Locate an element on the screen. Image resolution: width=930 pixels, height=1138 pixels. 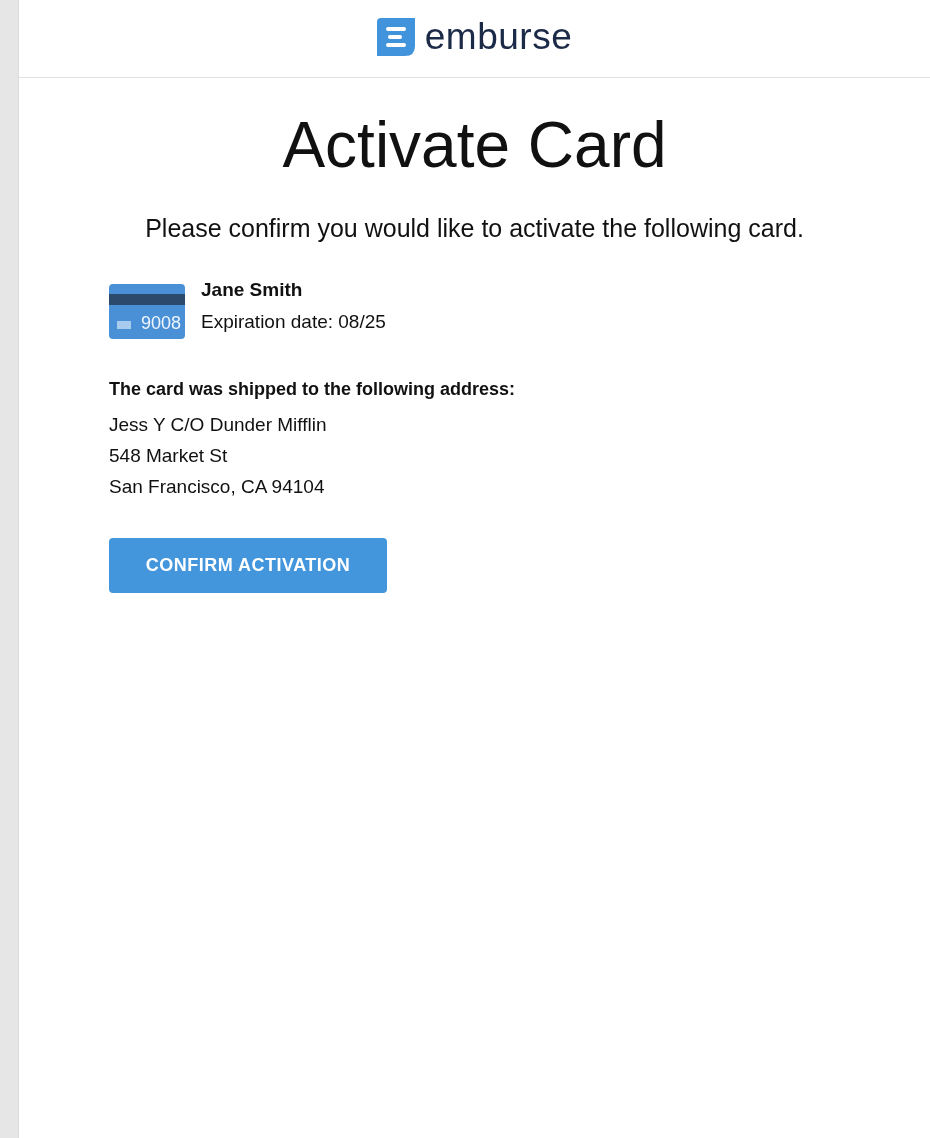
address-line: San Francisco, CA 94104 is located at coordinates (217, 487).